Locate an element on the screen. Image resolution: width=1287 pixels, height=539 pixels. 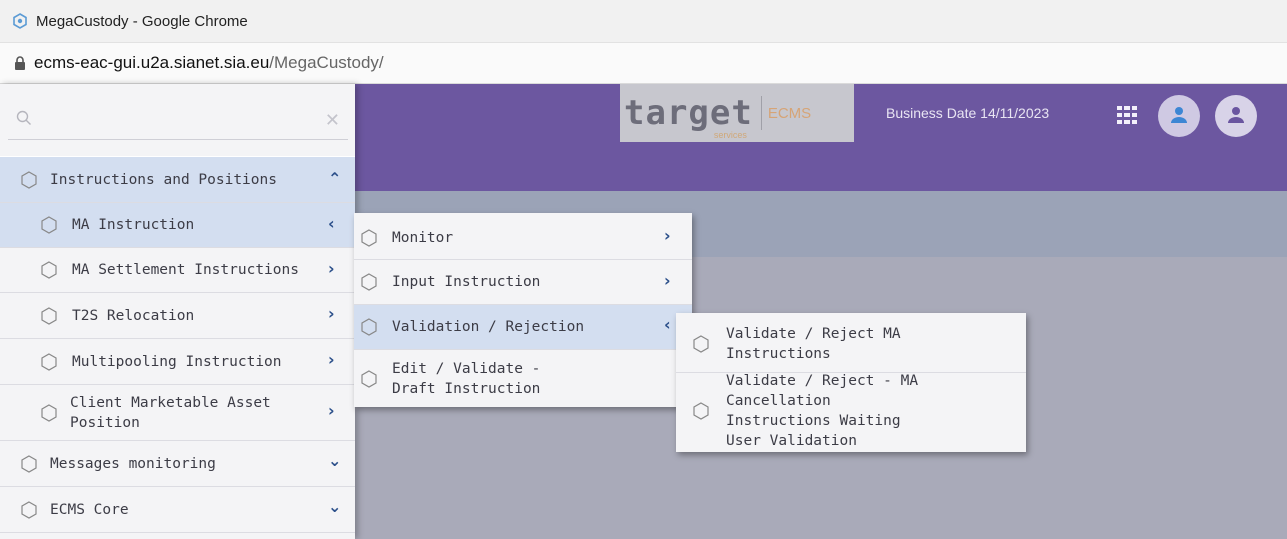
sidebar-item-label: MA Settlement Instructions is located at coordinates (185, 270).